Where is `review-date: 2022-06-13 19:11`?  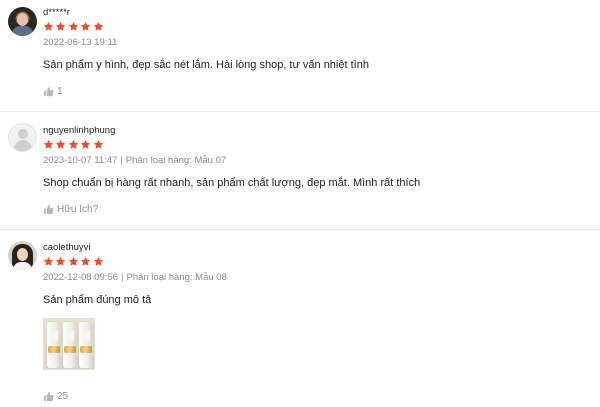 review-date: 2022-06-13 19:11 is located at coordinates (80, 42).